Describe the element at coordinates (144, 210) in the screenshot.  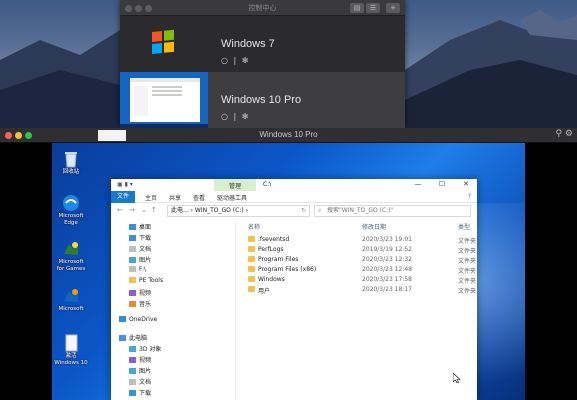
I see `chevron-down-icon: ⌄` at that location.